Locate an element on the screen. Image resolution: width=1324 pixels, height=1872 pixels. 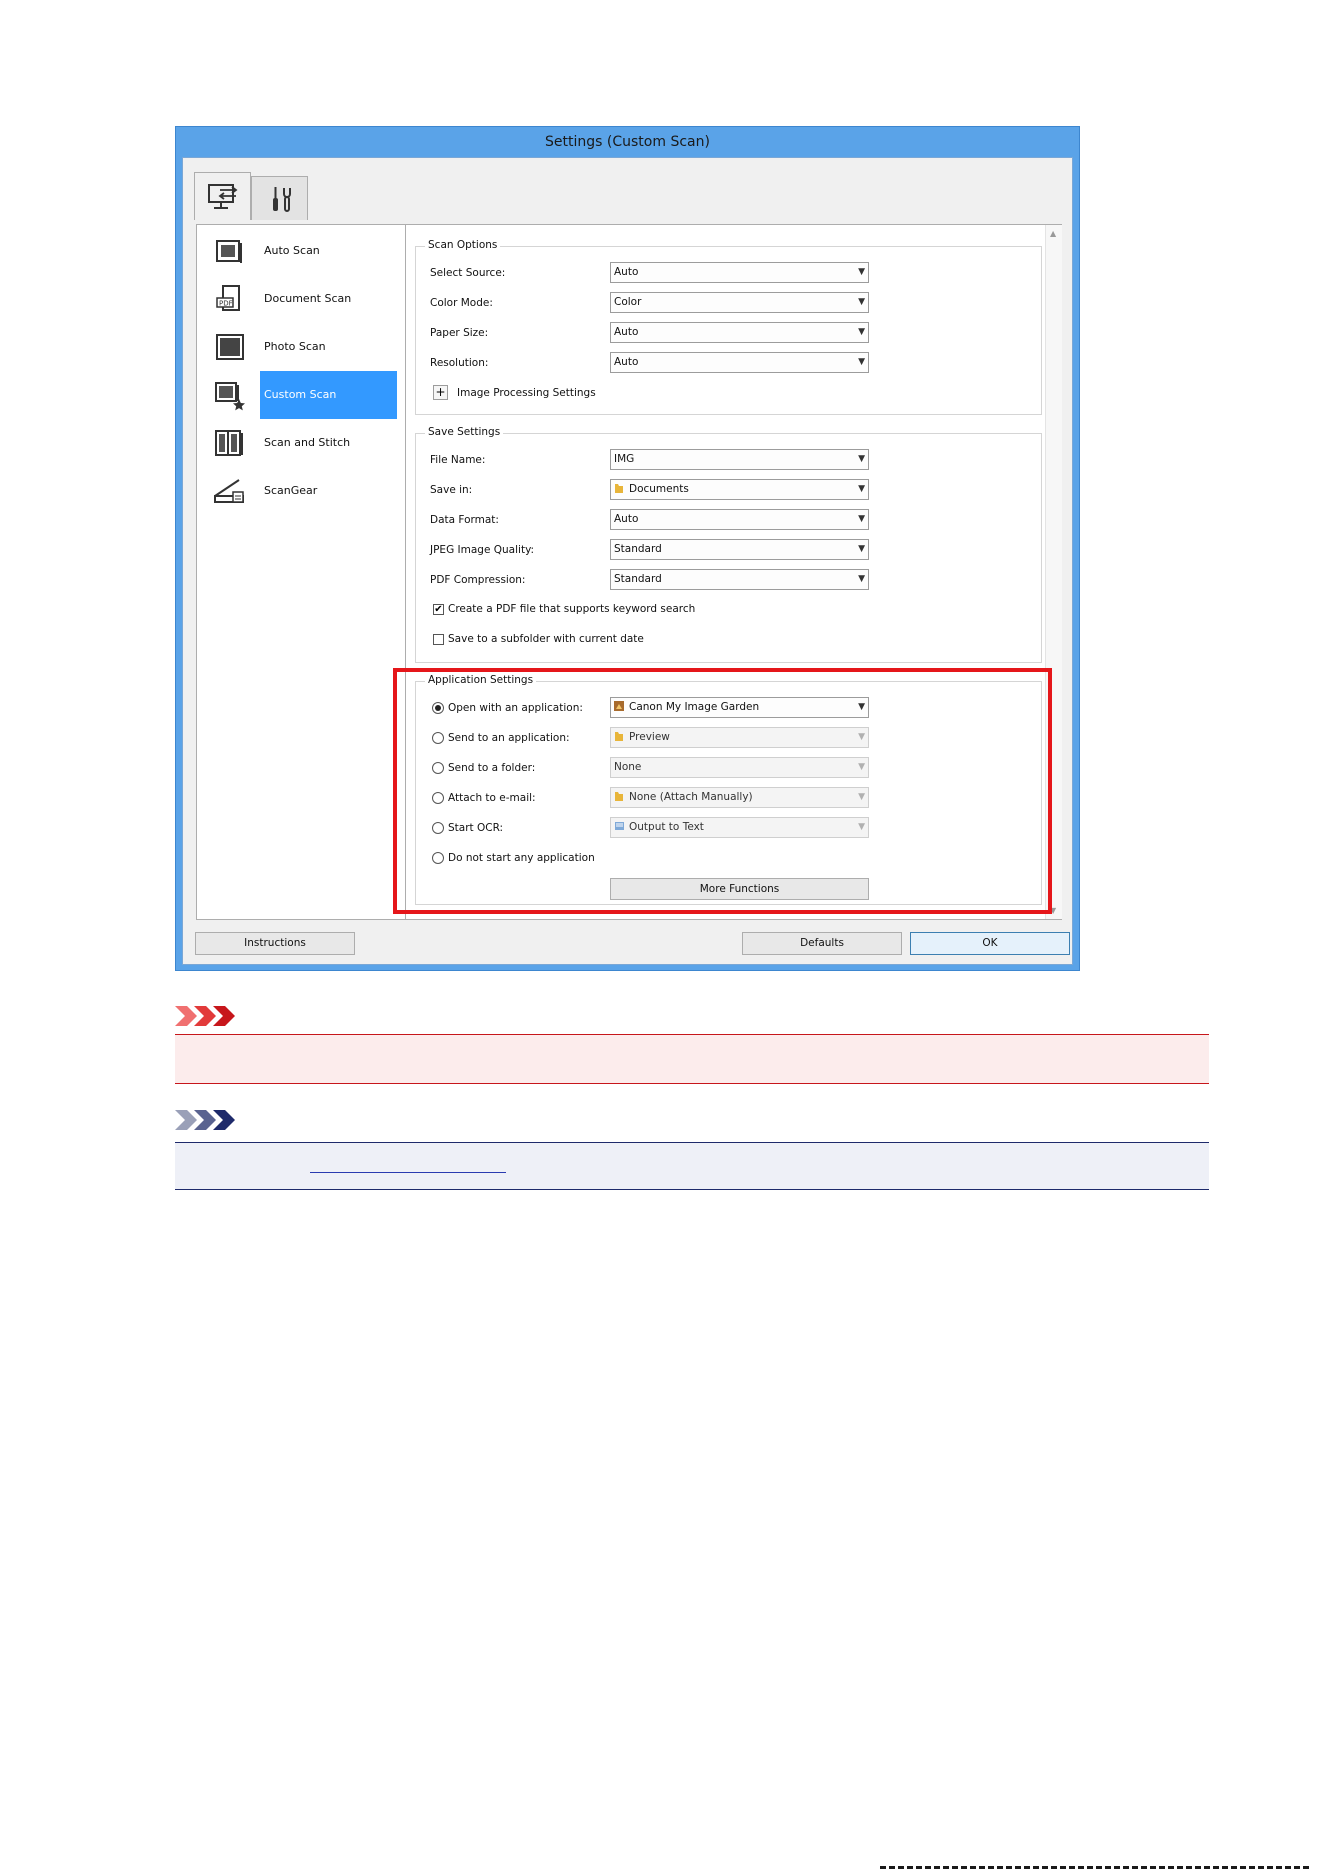
resolution-dropdown: Auto ▼ is located at coordinates (739, 362).